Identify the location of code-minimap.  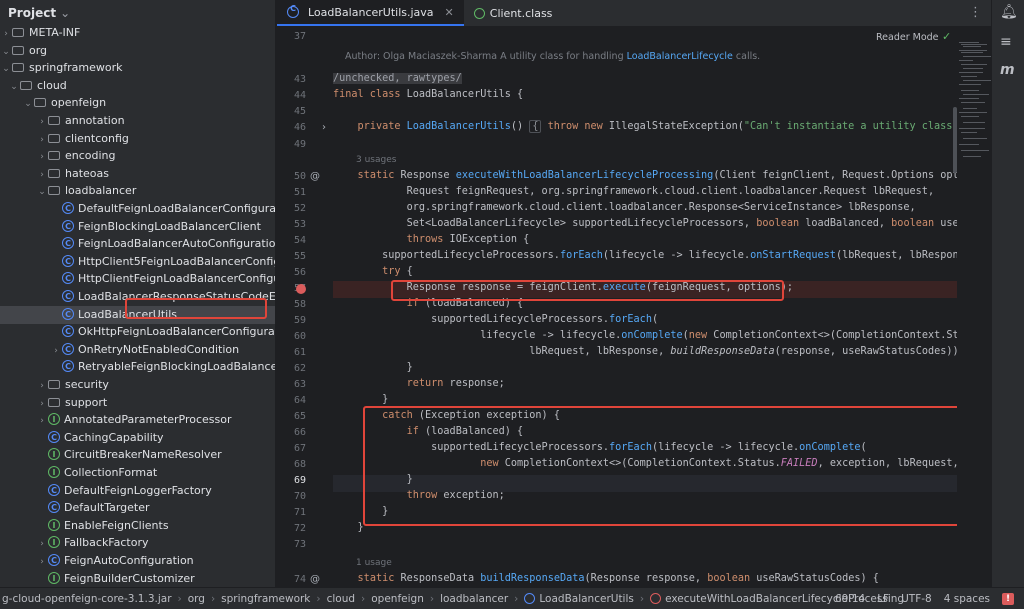
(975, 300).